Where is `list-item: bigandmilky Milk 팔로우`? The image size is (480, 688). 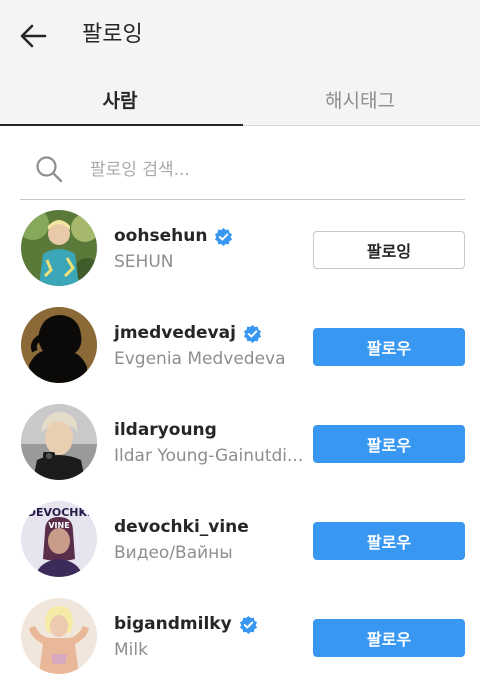
list-item: bigandmilky Milk 팔로우 is located at coordinates (240, 636).